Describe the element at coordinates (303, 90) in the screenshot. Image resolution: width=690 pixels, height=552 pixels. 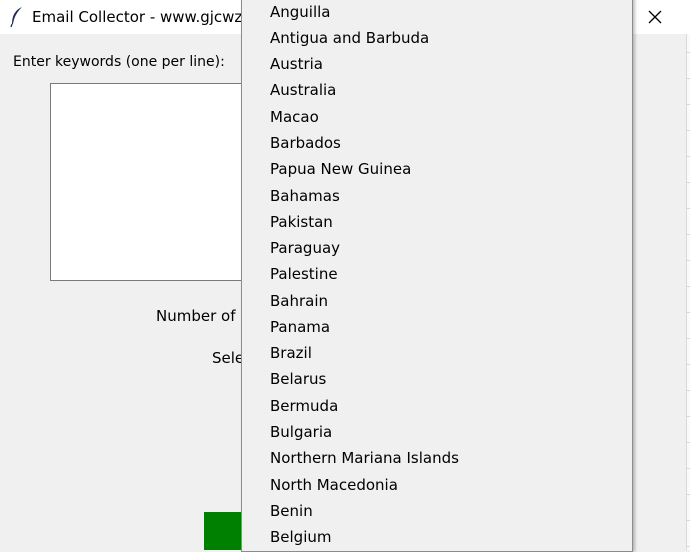
I see `dropdown-item: Australia` at that location.